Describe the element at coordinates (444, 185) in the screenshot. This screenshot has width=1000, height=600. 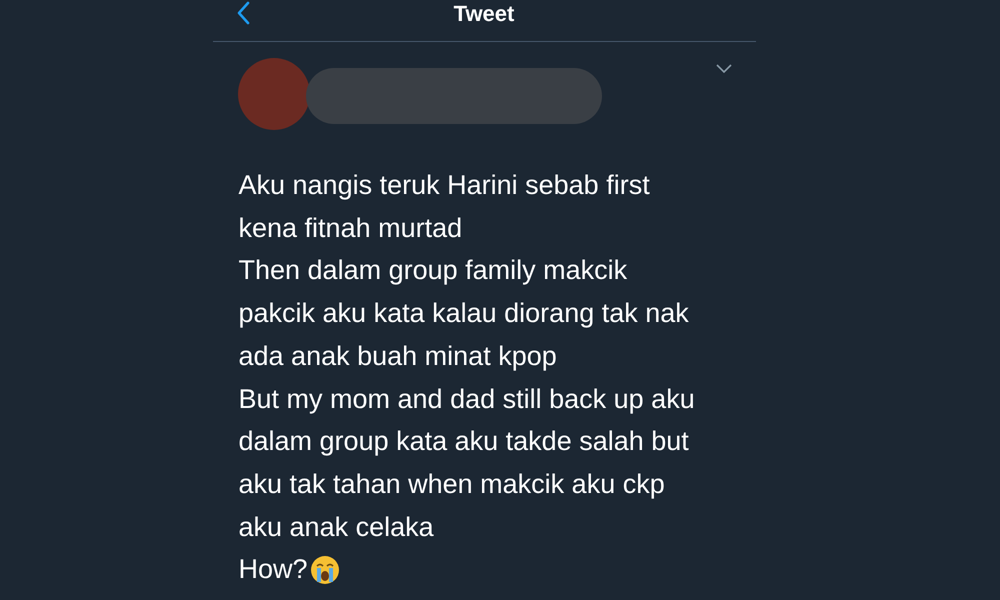
I see `tweet-text-line: Aku nangis teruk Harini sebab first` at that location.